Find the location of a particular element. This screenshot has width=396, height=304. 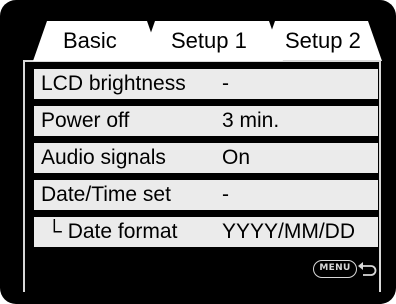

menu-row-value: 3 min. is located at coordinates (251, 120).